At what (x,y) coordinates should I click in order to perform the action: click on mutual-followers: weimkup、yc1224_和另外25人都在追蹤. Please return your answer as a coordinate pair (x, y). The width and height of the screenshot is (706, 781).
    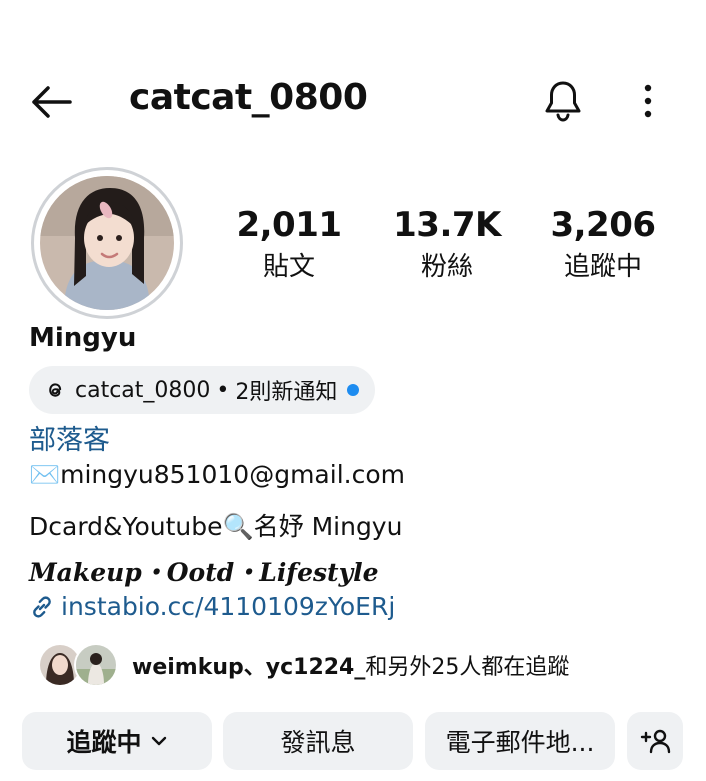
    Looking at the image, I should click on (303, 665).